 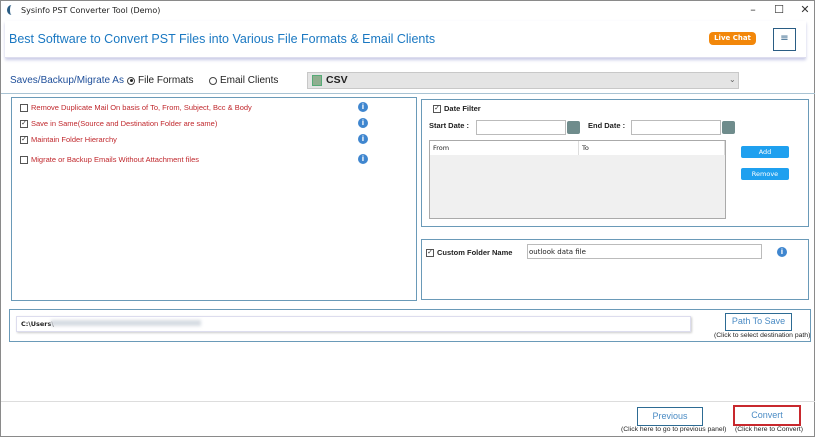 I want to click on start-date-label: Start Date :, so click(x=449, y=125).